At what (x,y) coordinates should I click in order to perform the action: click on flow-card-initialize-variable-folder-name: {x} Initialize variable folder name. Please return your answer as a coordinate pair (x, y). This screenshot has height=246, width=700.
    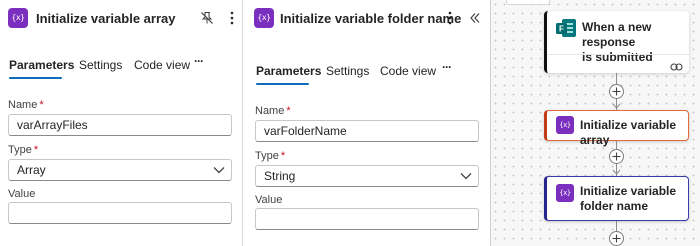
    Looking at the image, I should click on (616, 198).